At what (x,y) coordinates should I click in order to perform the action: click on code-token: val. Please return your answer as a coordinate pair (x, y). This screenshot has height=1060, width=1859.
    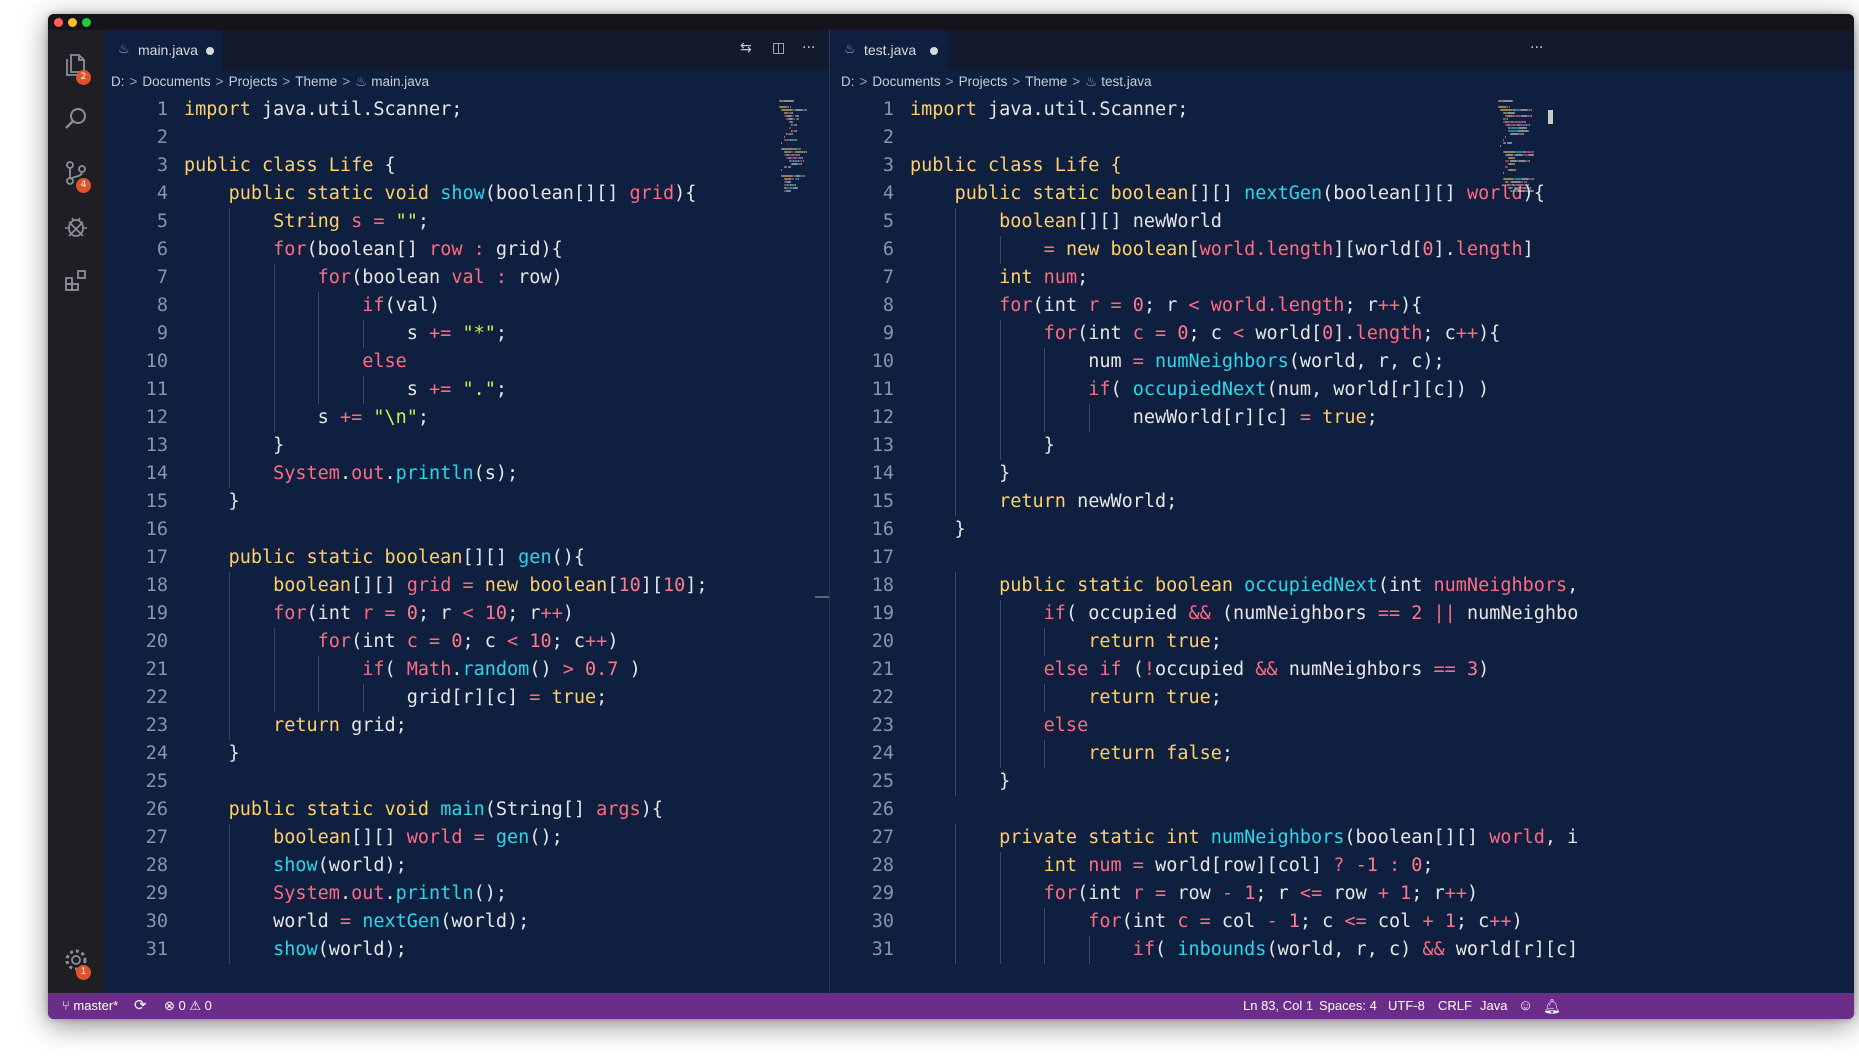
    Looking at the image, I should click on (468, 277).